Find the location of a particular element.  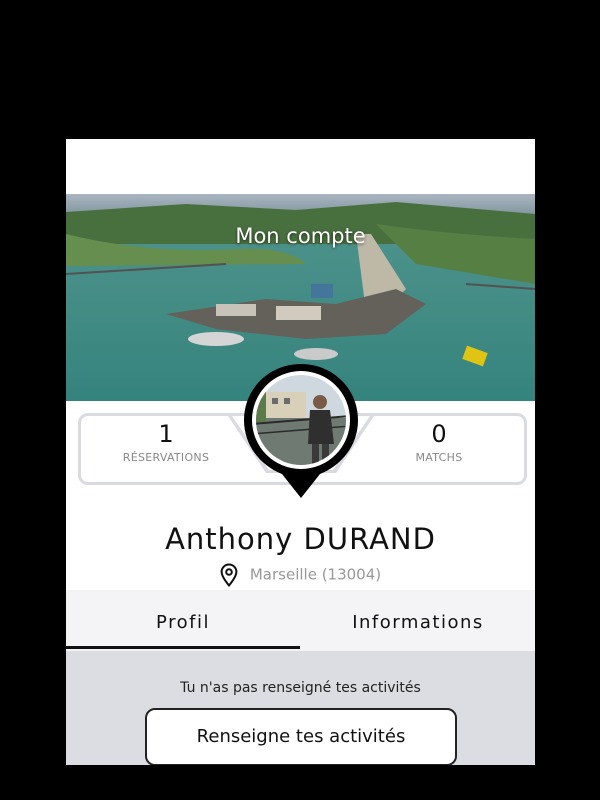

page-title: Mon compte is located at coordinates (300, 236).